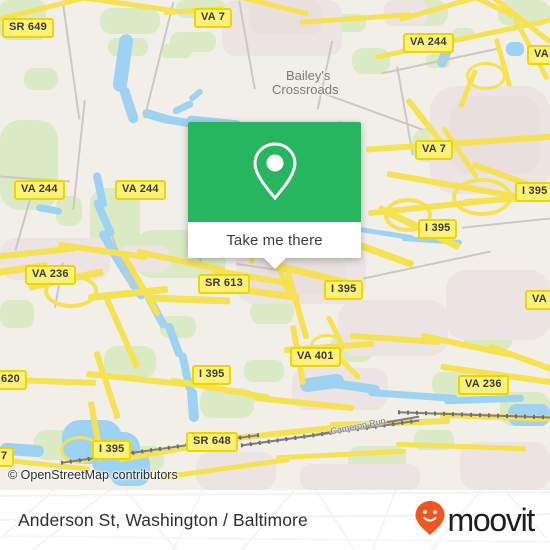 The image size is (550, 550). I want to click on moovit-logo: moovit, so click(475, 520).